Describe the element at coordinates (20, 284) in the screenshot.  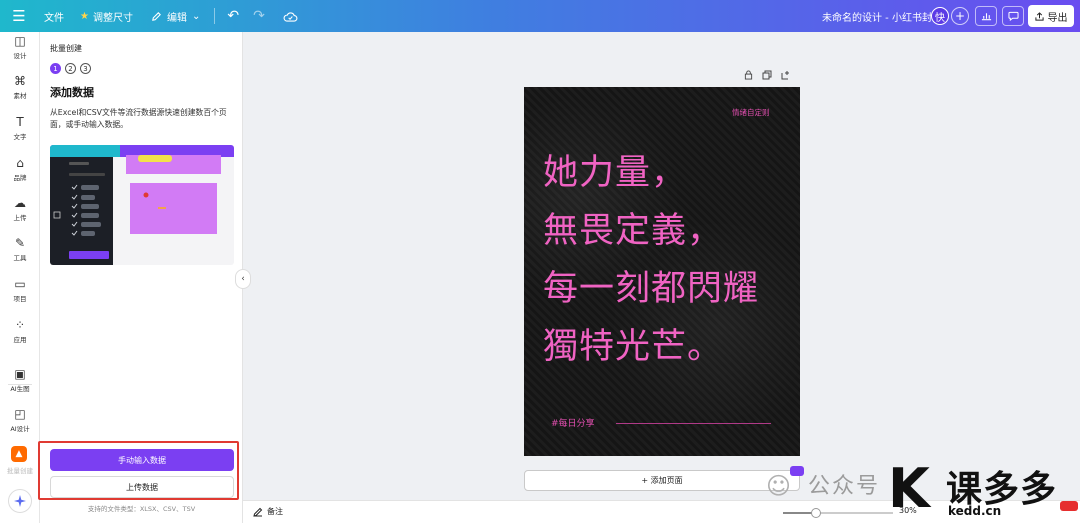
I see `folder-icon: ▭` at that location.